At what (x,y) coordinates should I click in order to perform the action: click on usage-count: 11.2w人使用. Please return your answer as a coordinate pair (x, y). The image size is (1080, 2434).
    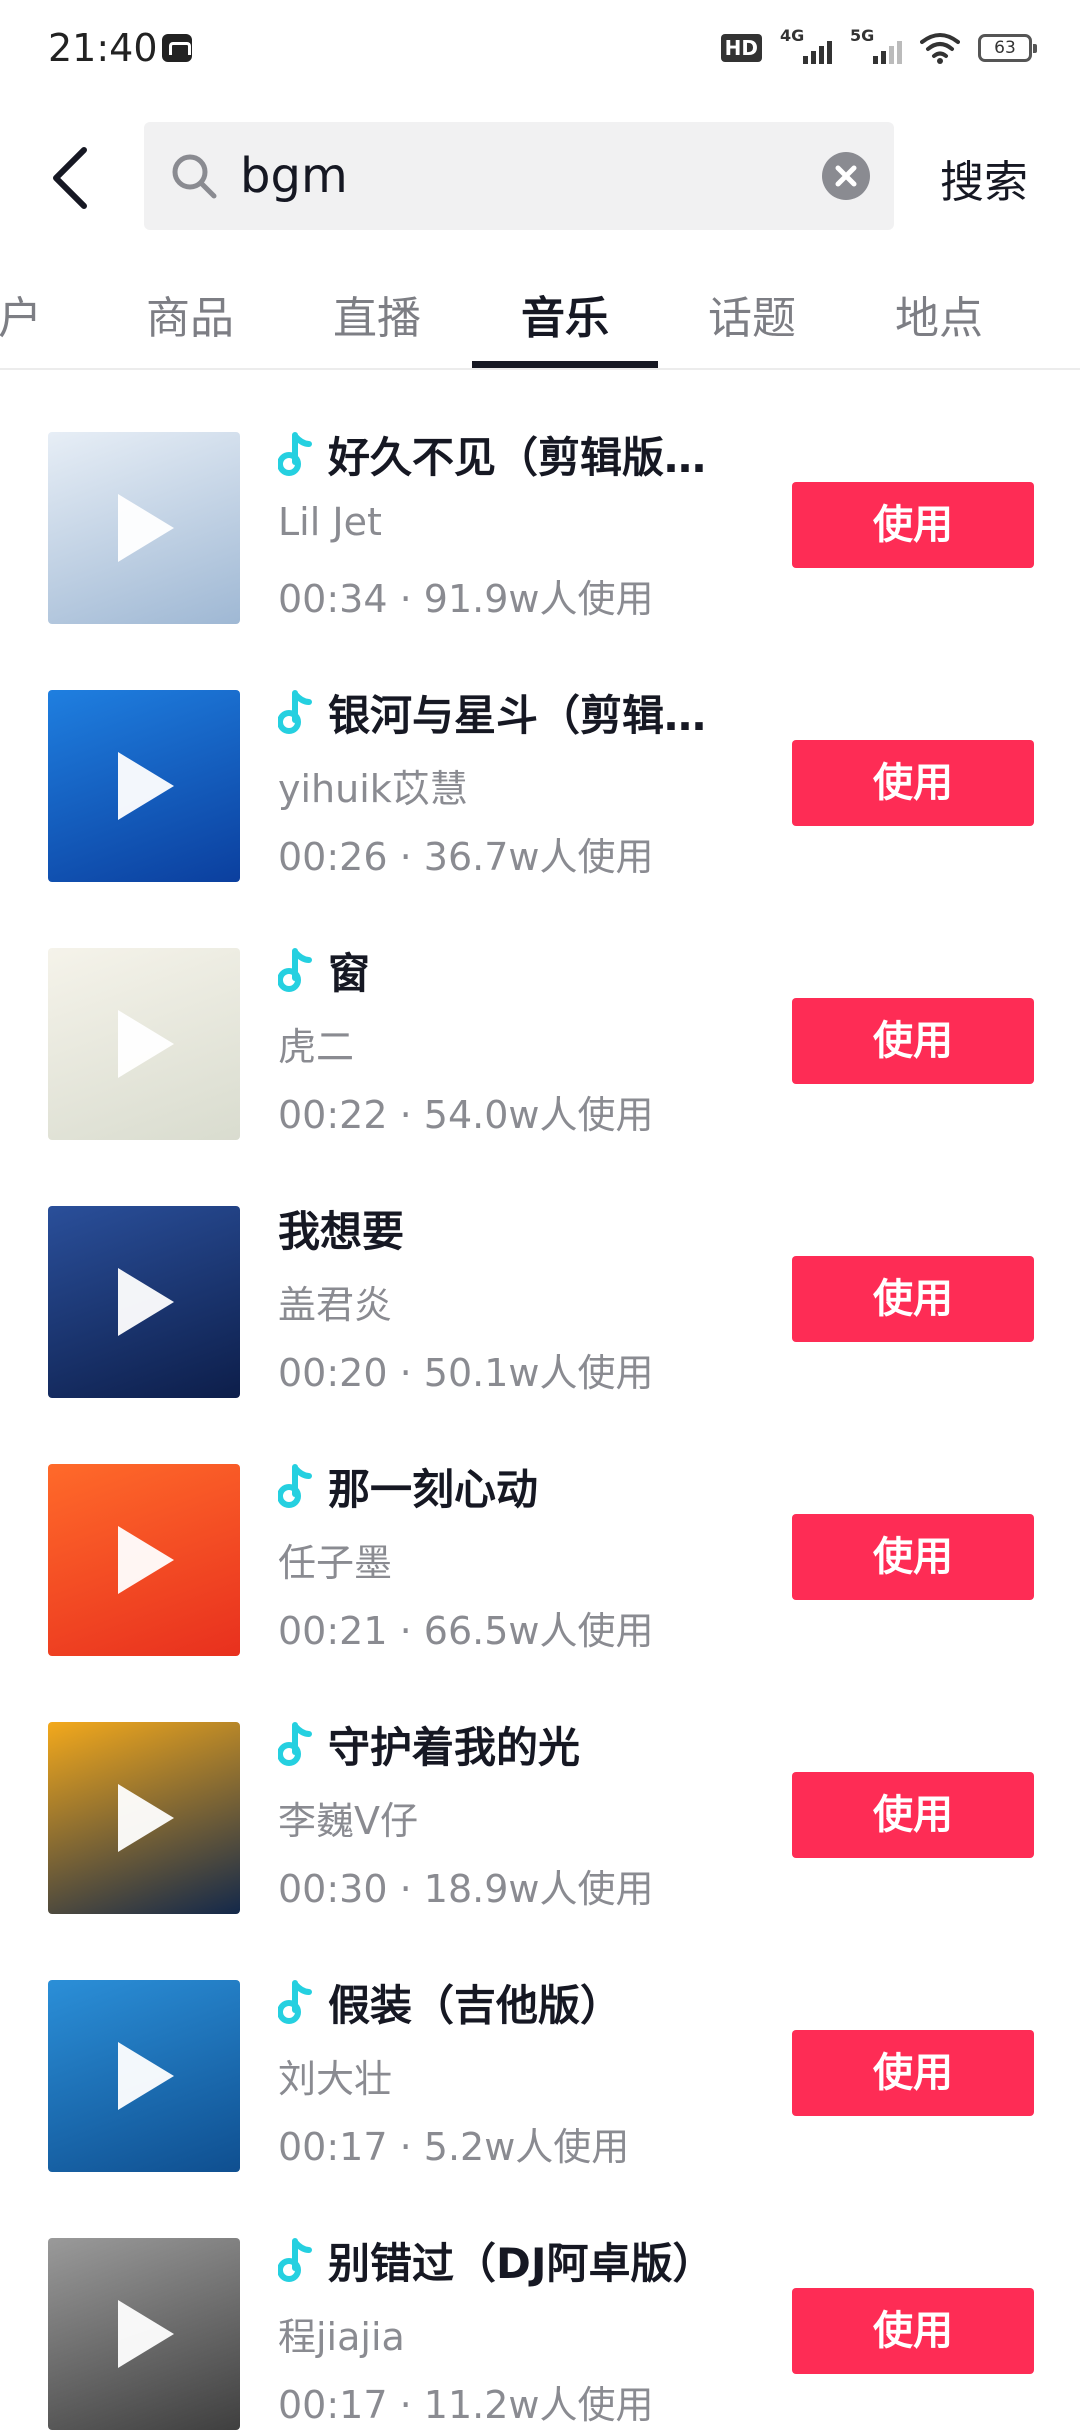
    Looking at the image, I should click on (538, 2405).